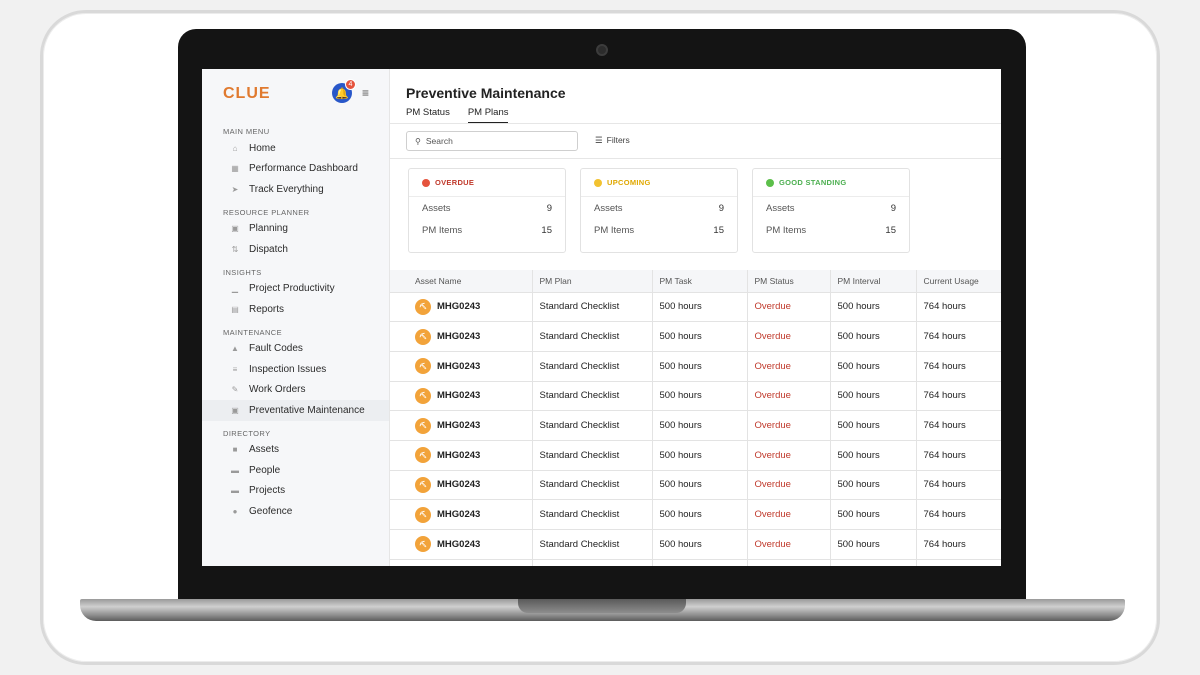 This screenshot has height=675, width=1200. What do you see at coordinates (461, 281) in the screenshot?
I see `column-header-asset-name: Asset Name` at bounding box center [461, 281].